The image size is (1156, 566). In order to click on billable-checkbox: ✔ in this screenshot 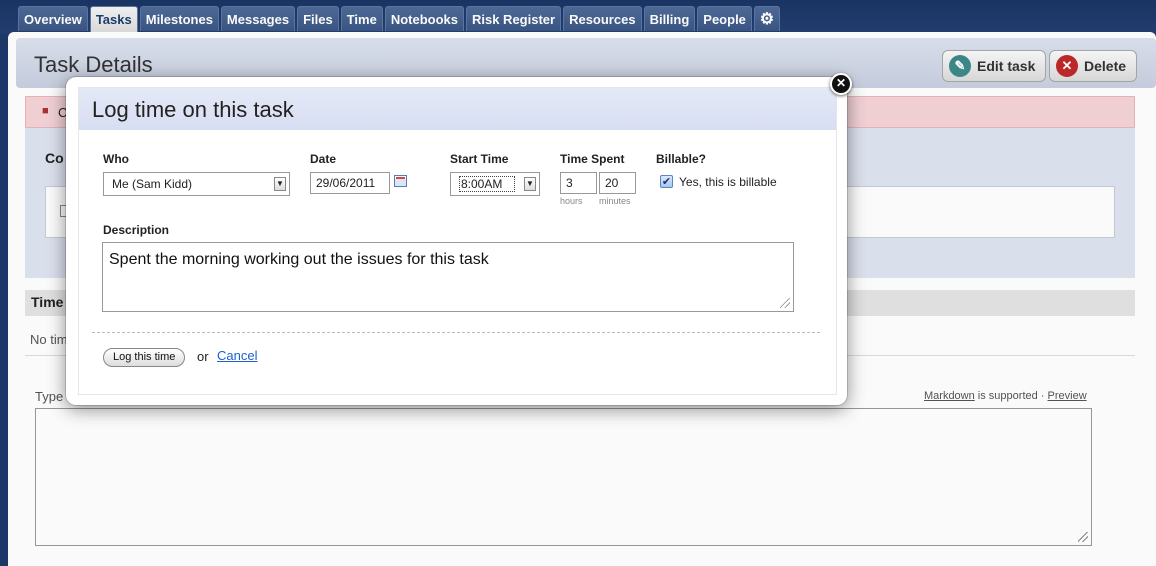, I will do `click(666, 181)`.